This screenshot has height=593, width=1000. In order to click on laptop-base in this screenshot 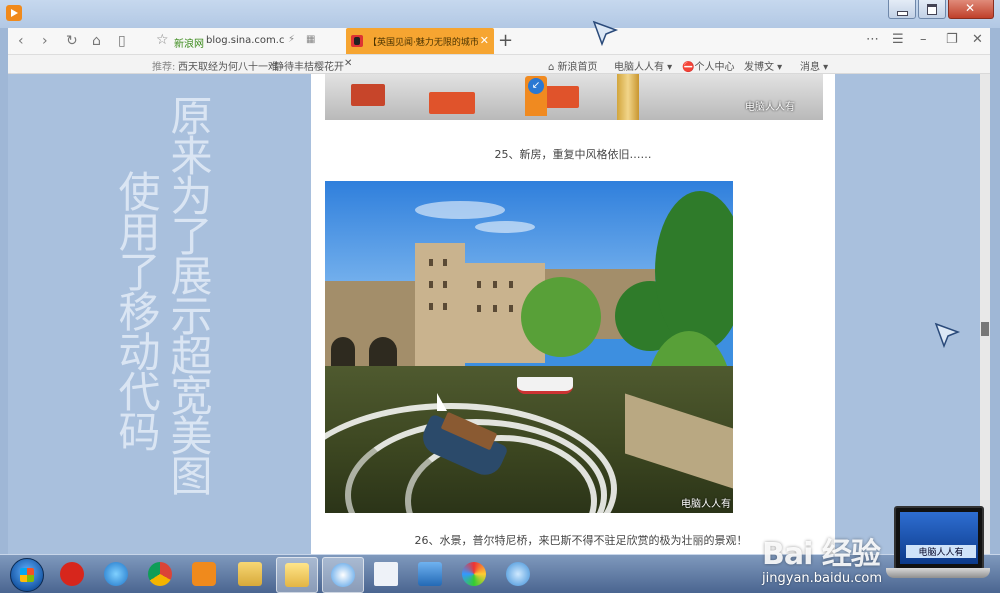, I will do `click(938, 573)`.